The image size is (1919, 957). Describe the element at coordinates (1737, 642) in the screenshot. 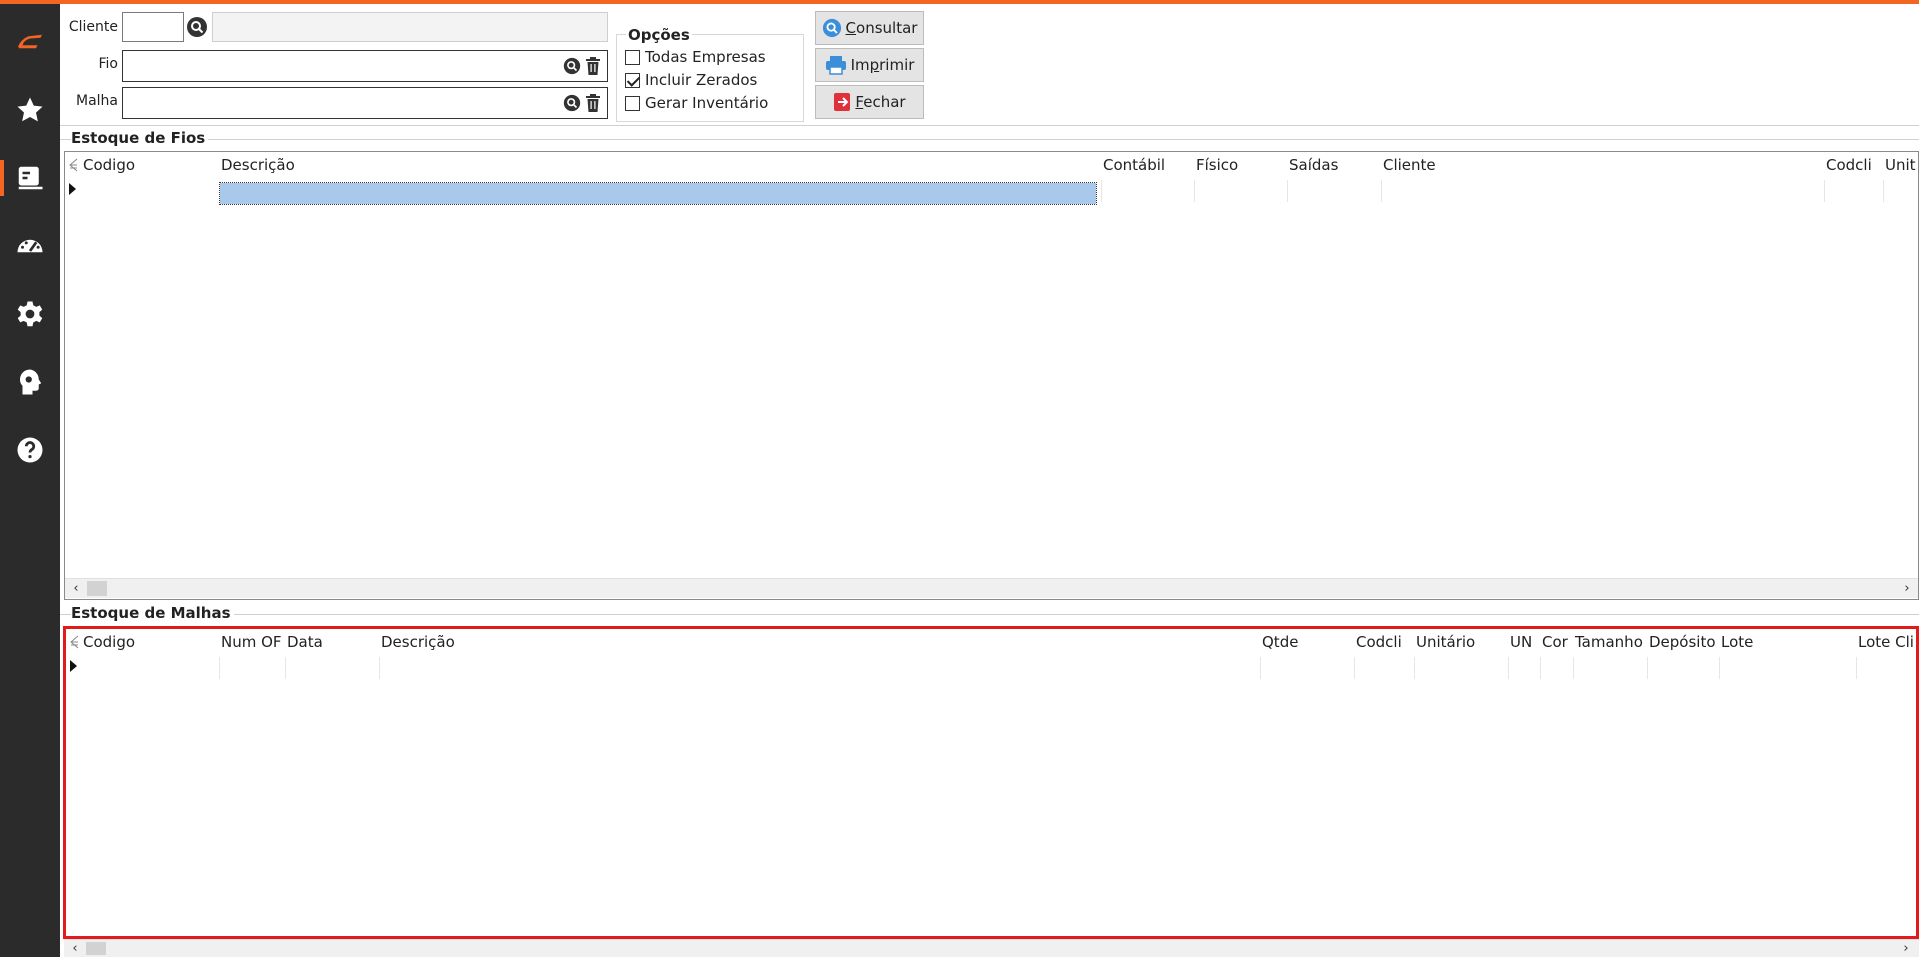

I see `malhas-col-lote: Lote` at that location.